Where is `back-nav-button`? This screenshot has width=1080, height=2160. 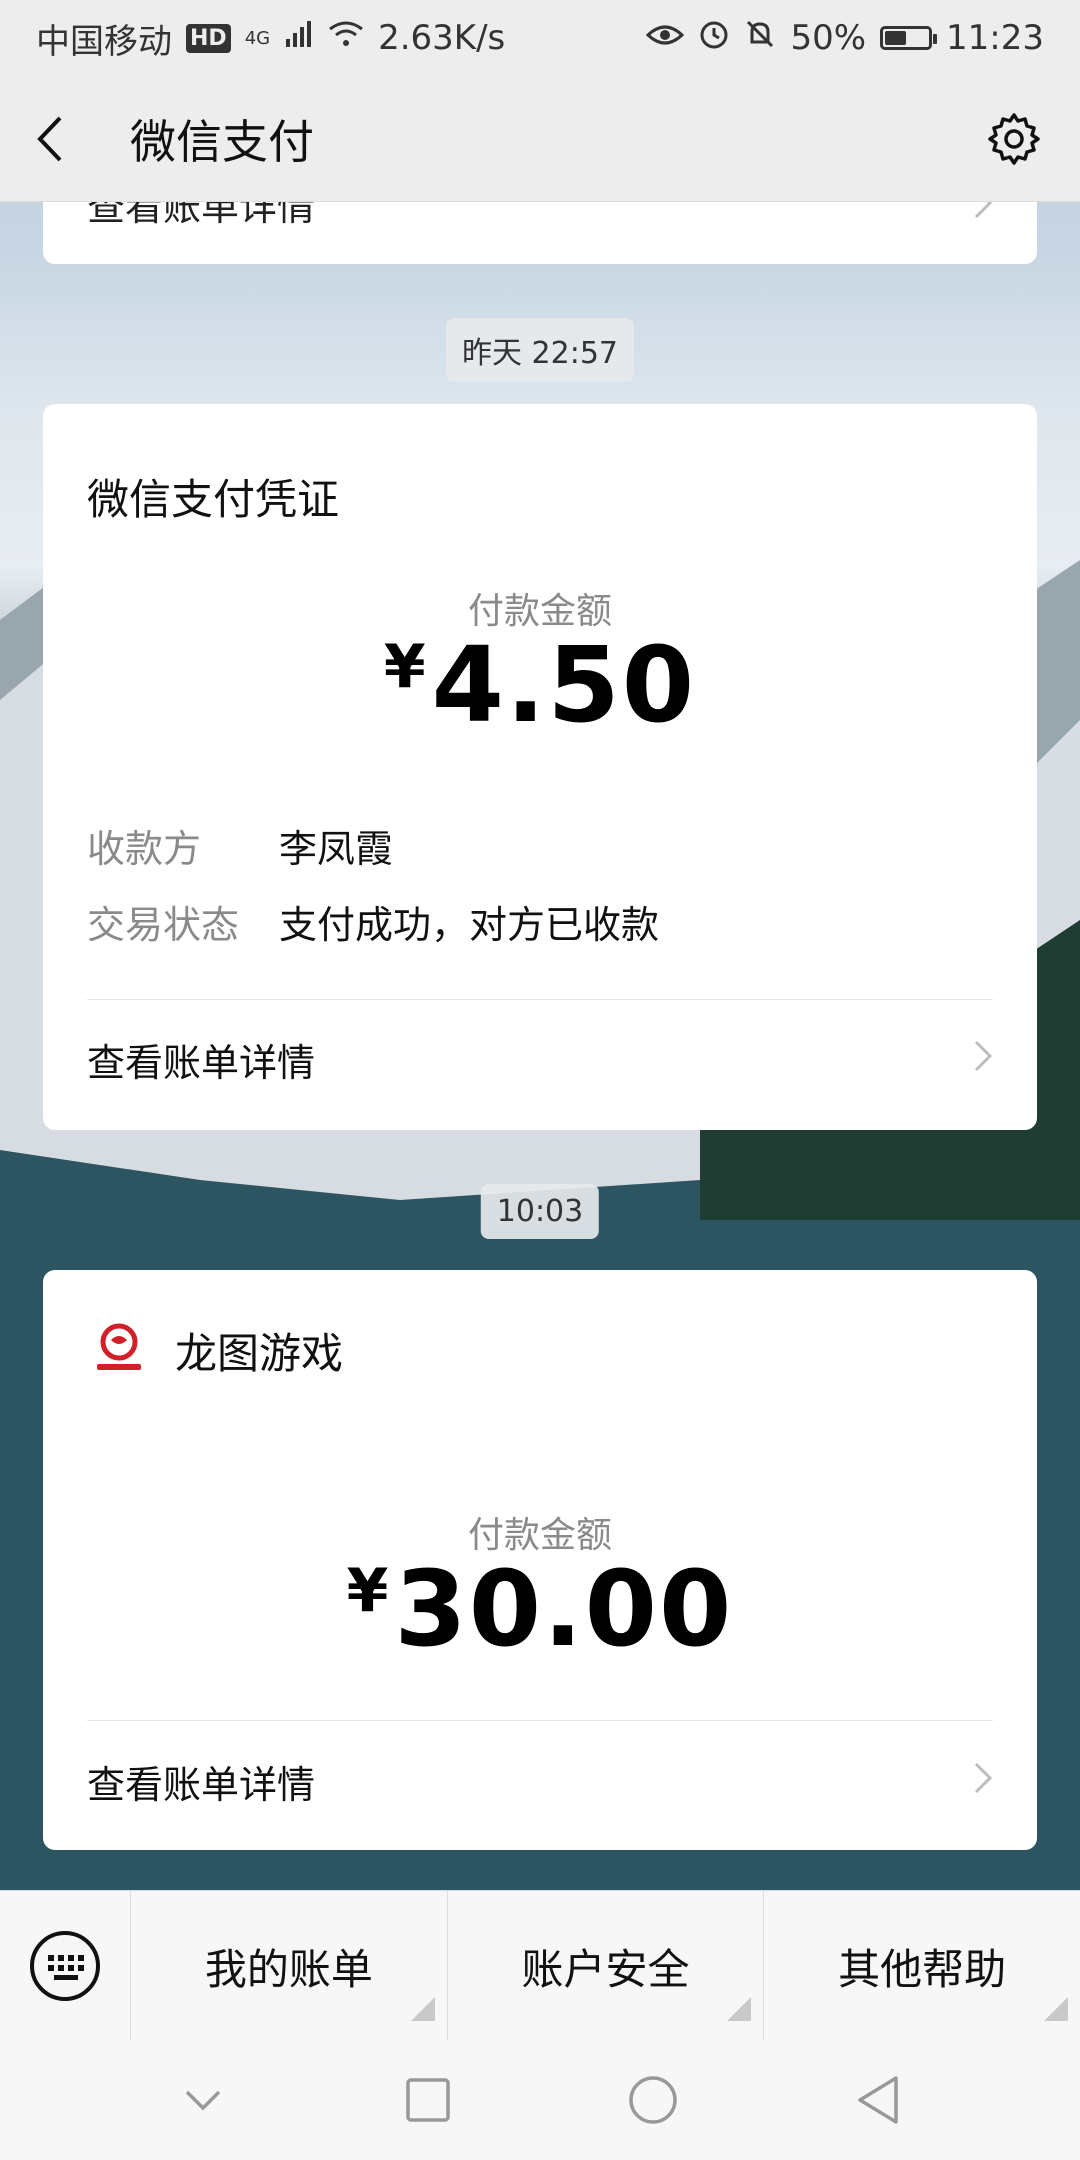
back-nav-button is located at coordinates (878, 2100).